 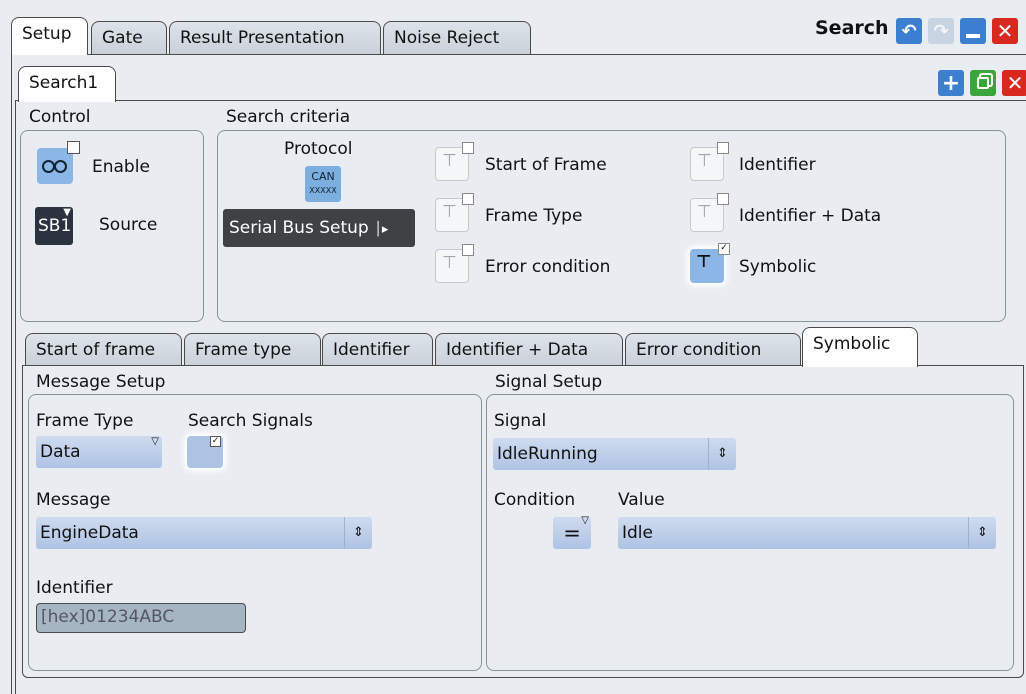 I want to click on undo-icon: ↶, so click(x=909, y=31).